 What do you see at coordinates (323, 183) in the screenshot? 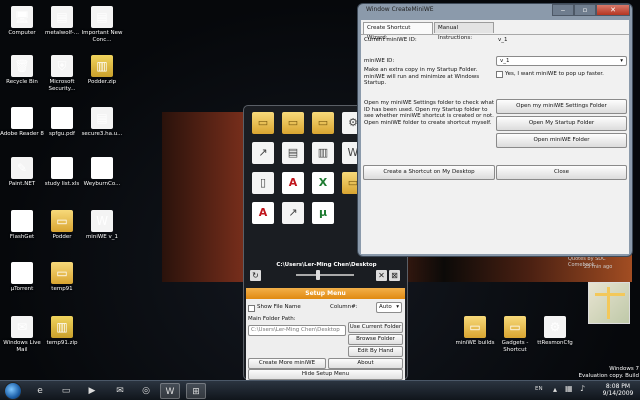
I see `spreadsheet-icon: X` at bounding box center [323, 183].